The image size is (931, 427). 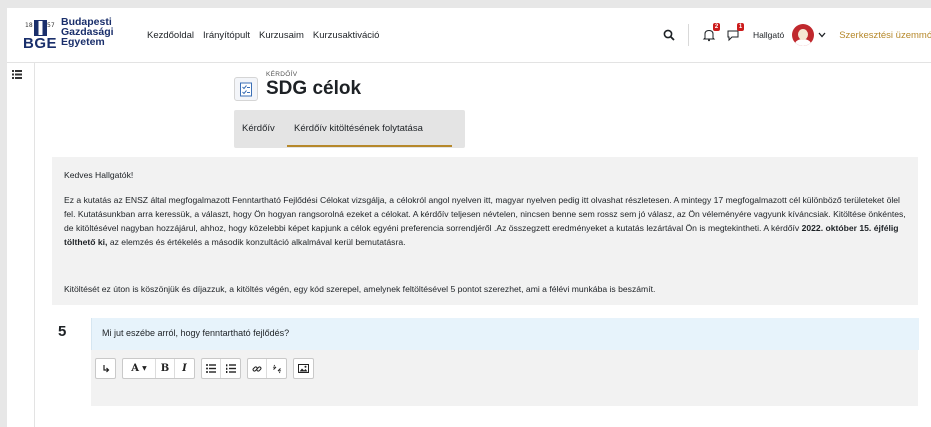 I want to click on toolbar-group-collapse, so click(x=105, y=368).